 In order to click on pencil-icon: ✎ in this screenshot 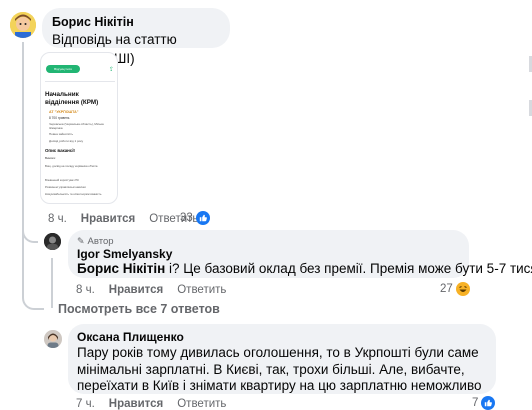, I will do `click(81, 240)`.